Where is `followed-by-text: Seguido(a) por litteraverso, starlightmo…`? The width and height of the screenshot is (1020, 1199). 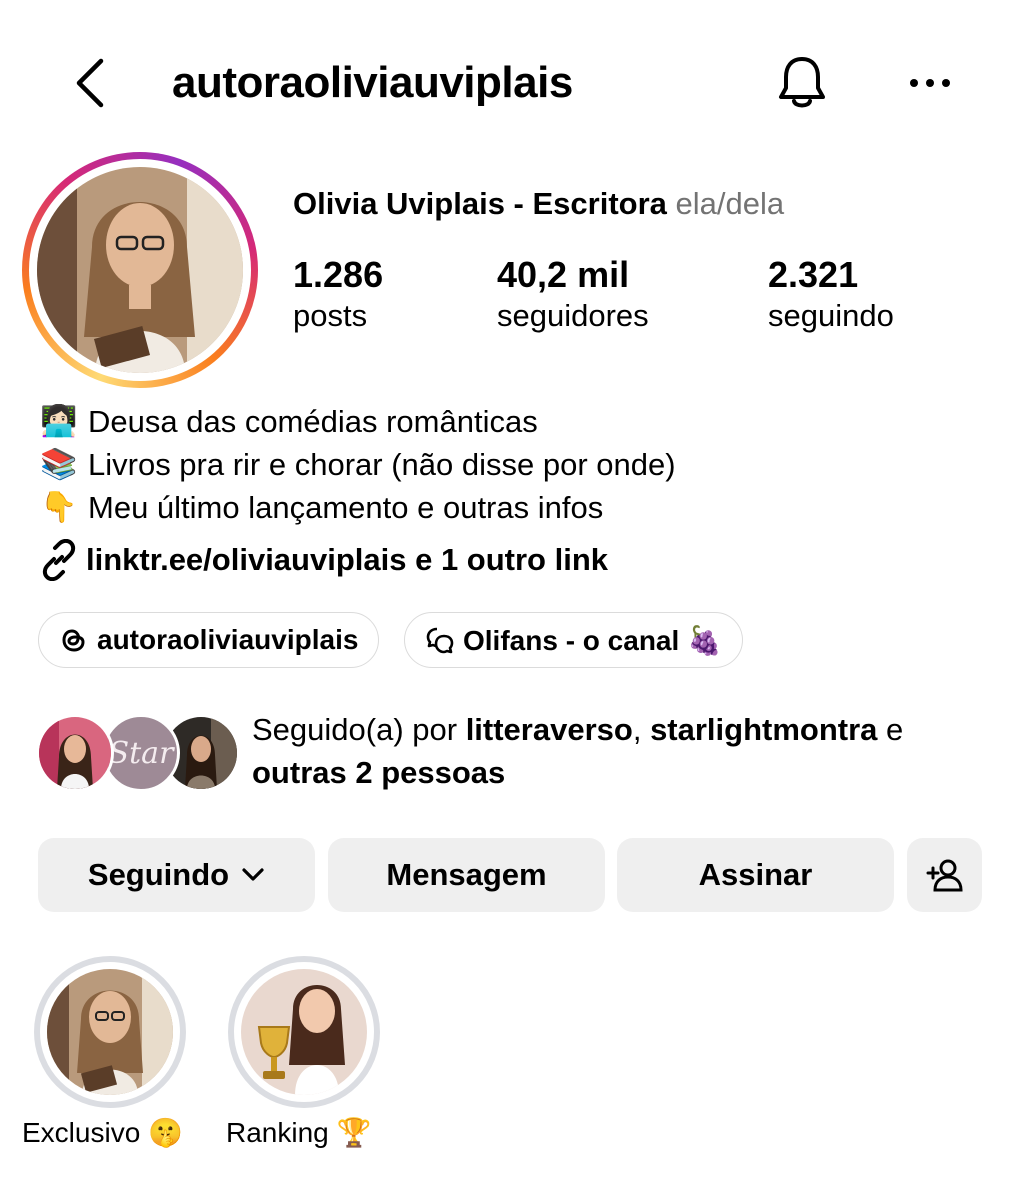
followed-by-text: Seguido(a) por litteraverso, starlightmo… is located at coordinates (622, 751).